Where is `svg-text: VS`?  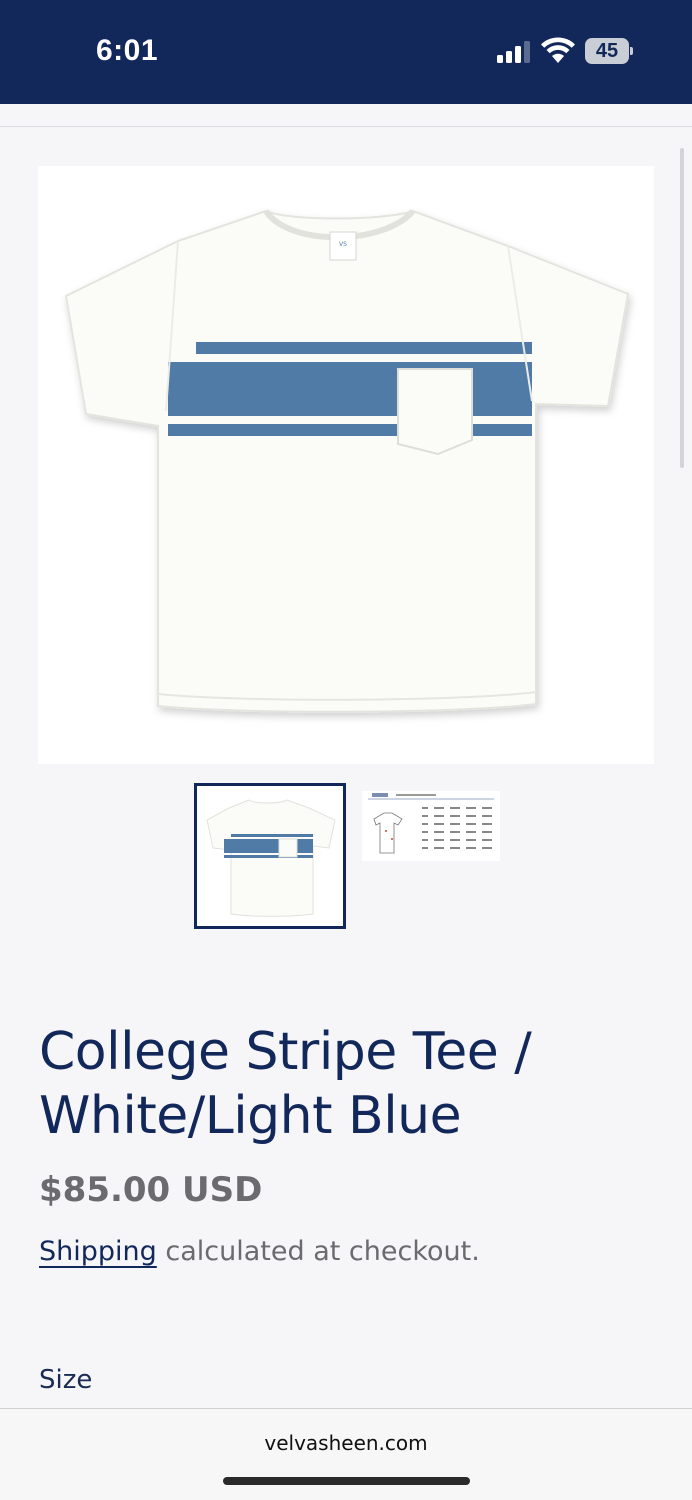
svg-text: VS is located at coordinates (343, 244).